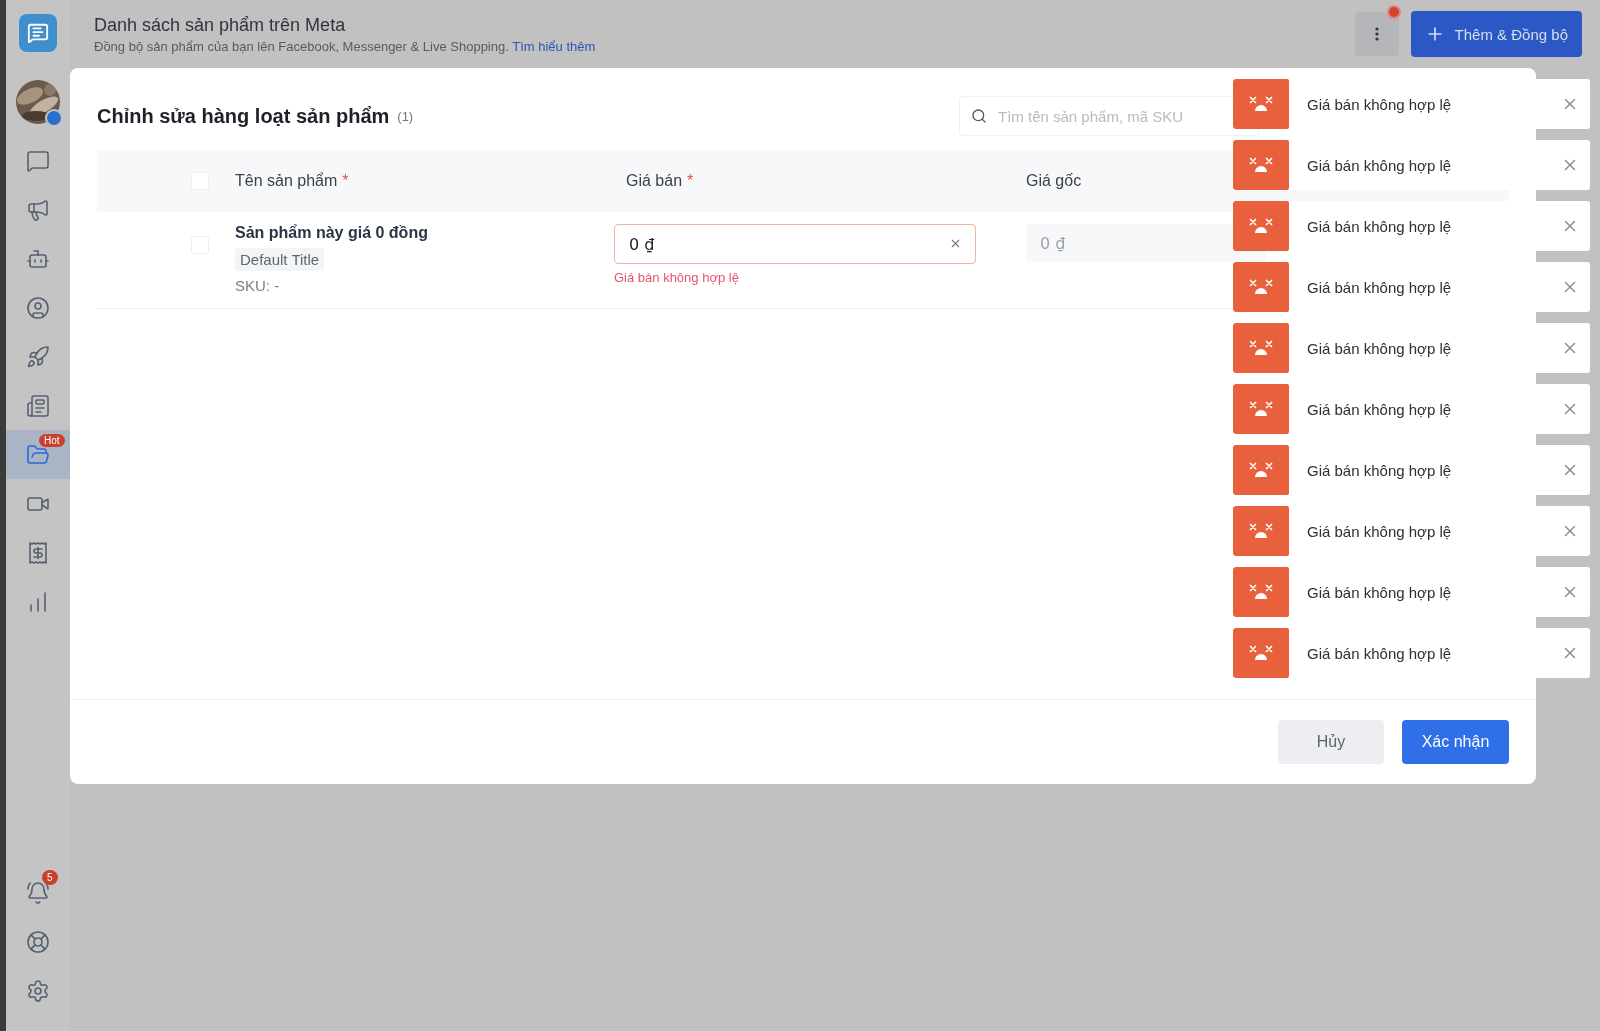 This screenshot has width=1600, height=1031. What do you see at coordinates (955, 243) in the screenshot?
I see `clear-icon` at bounding box center [955, 243].